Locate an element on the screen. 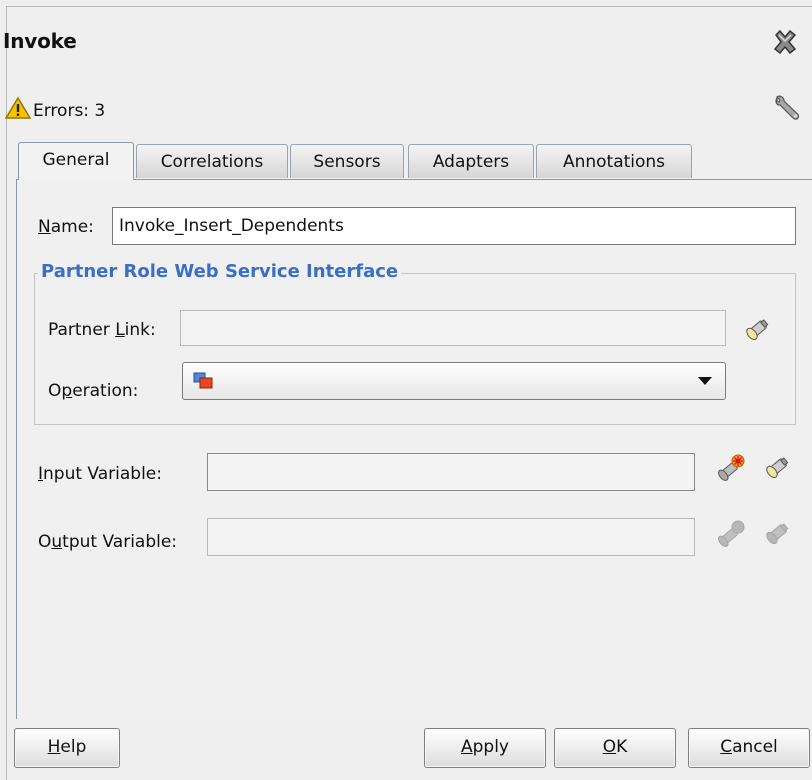 Image resolution: width=812 pixels, height=780 pixels. dialog-title: Invoke is located at coordinates (40, 41).